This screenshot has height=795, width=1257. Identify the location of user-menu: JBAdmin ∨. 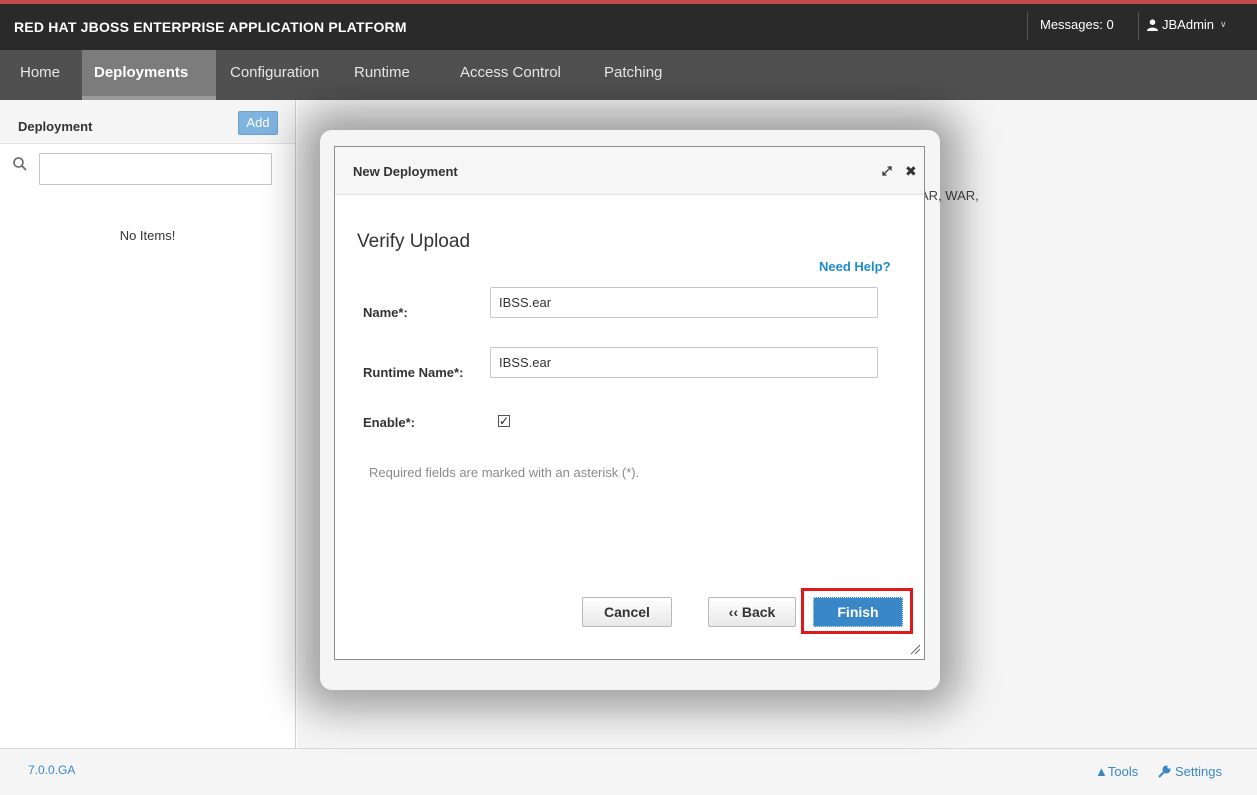
(1187, 24).